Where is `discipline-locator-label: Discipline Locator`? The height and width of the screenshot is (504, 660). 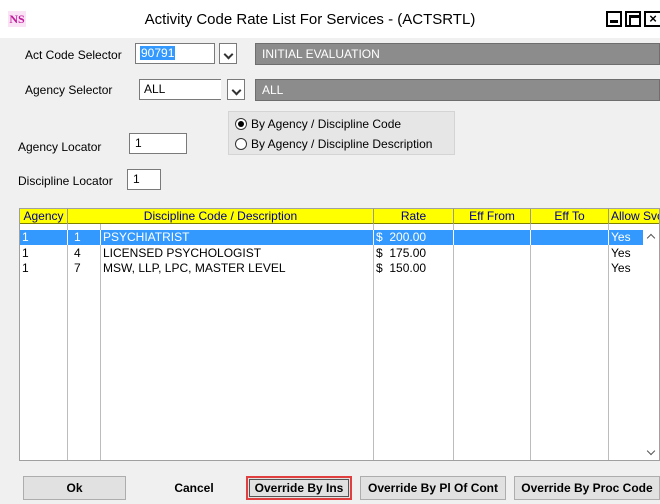
discipline-locator-label: Discipline Locator is located at coordinates (65, 181).